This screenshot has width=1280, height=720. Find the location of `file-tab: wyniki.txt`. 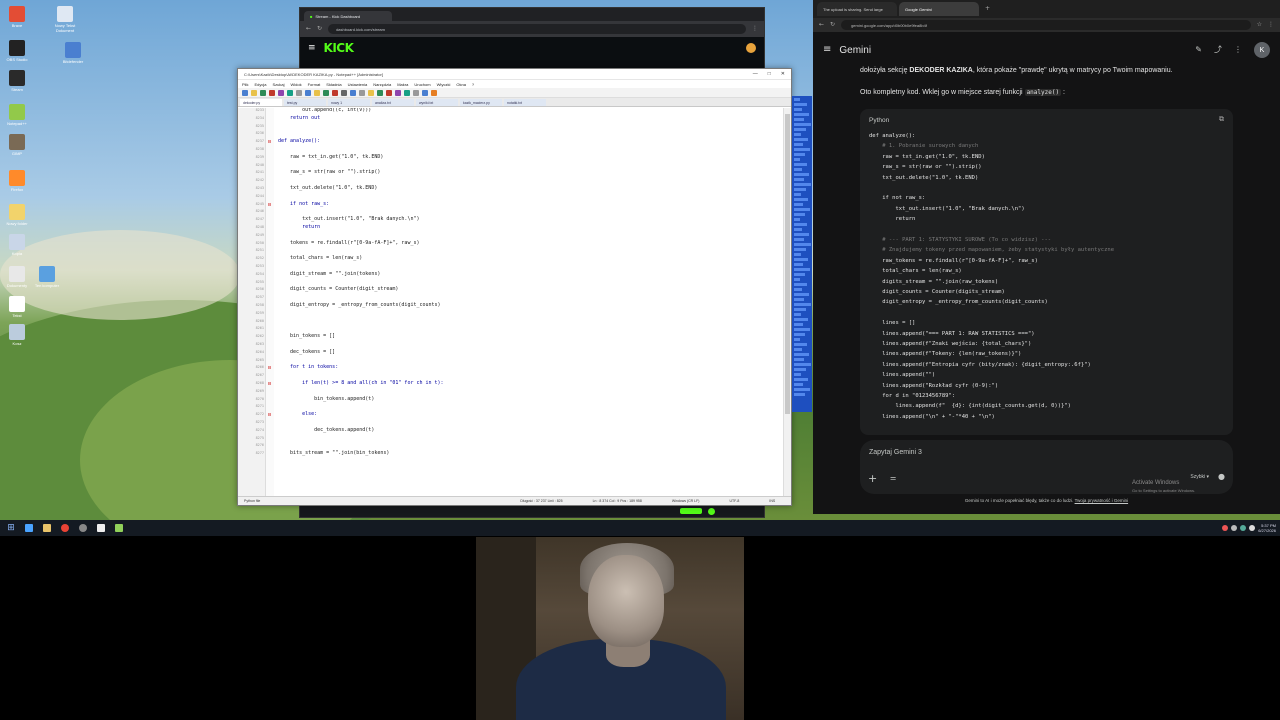

file-tab: wyniki.txt is located at coordinates (437, 102).